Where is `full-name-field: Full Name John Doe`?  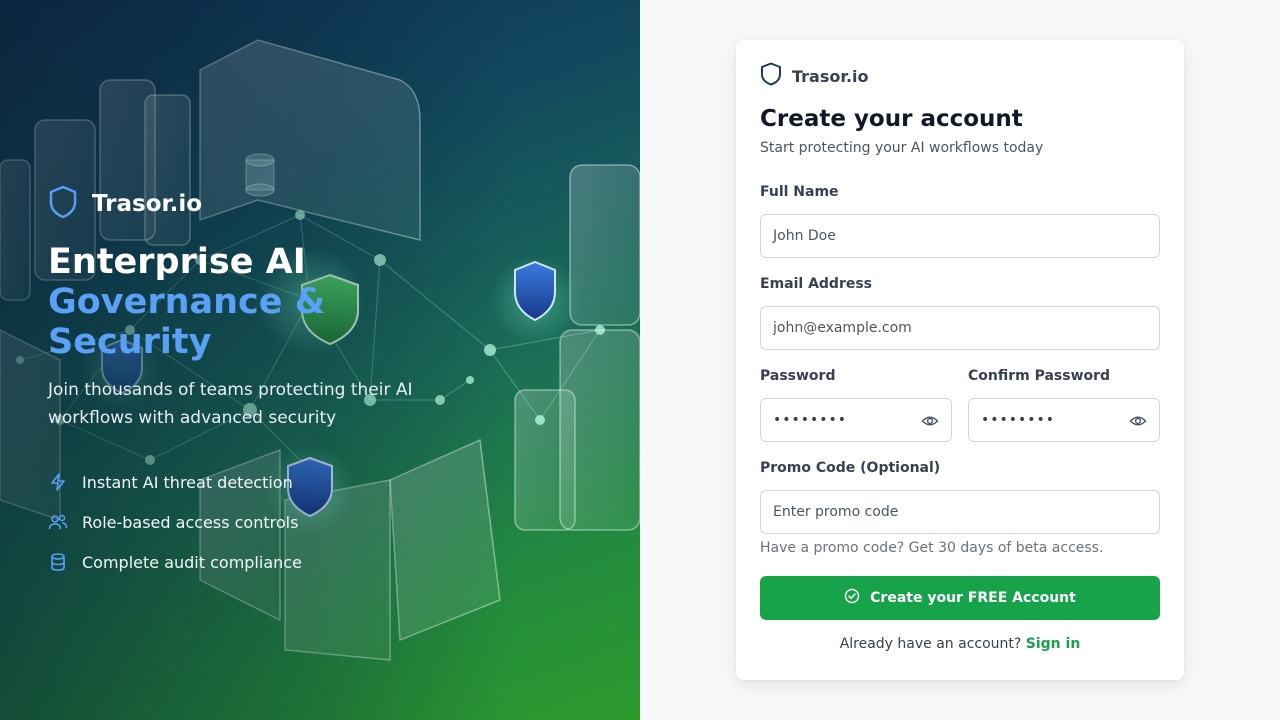
full-name-field: Full Name John Doe is located at coordinates (960, 221).